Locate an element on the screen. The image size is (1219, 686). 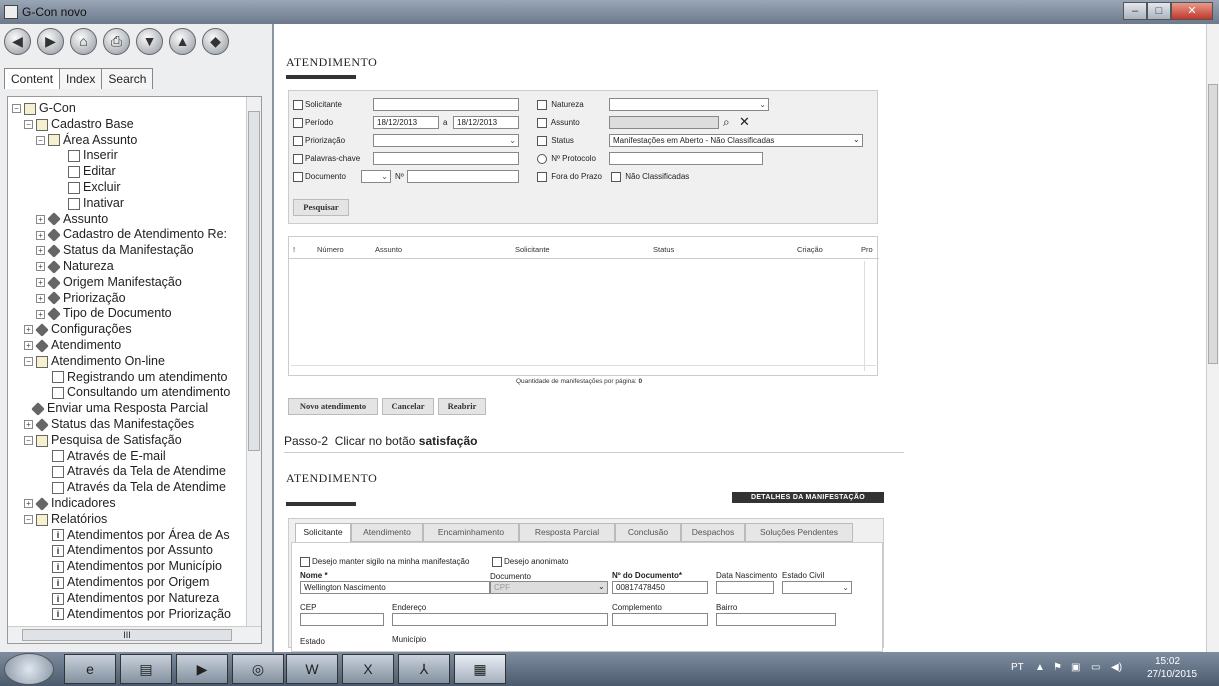
tree-node: + Indicadores is located at coordinates (70, 503).